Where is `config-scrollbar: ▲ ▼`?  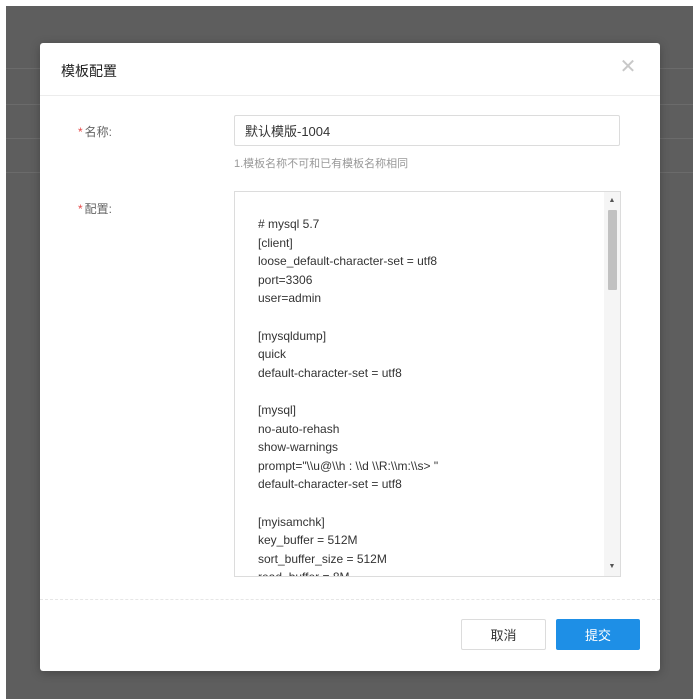
config-scrollbar: ▲ ▼ is located at coordinates (612, 384).